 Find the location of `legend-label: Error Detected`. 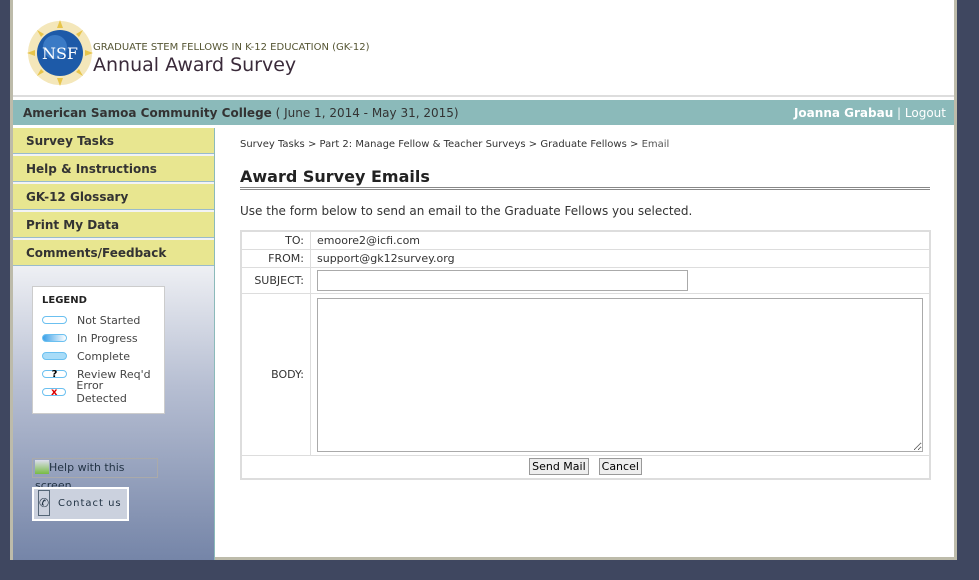

legend-label: Error Detected is located at coordinates (101, 392).